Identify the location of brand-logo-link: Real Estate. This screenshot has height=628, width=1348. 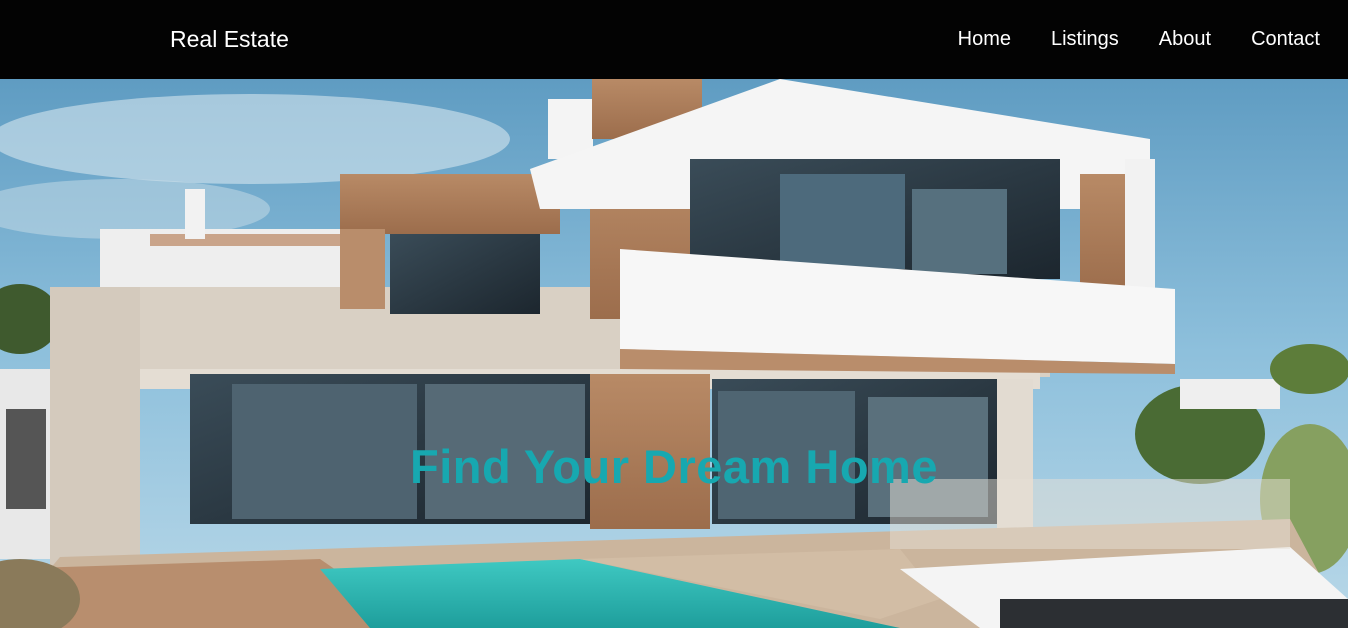
(229, 39).